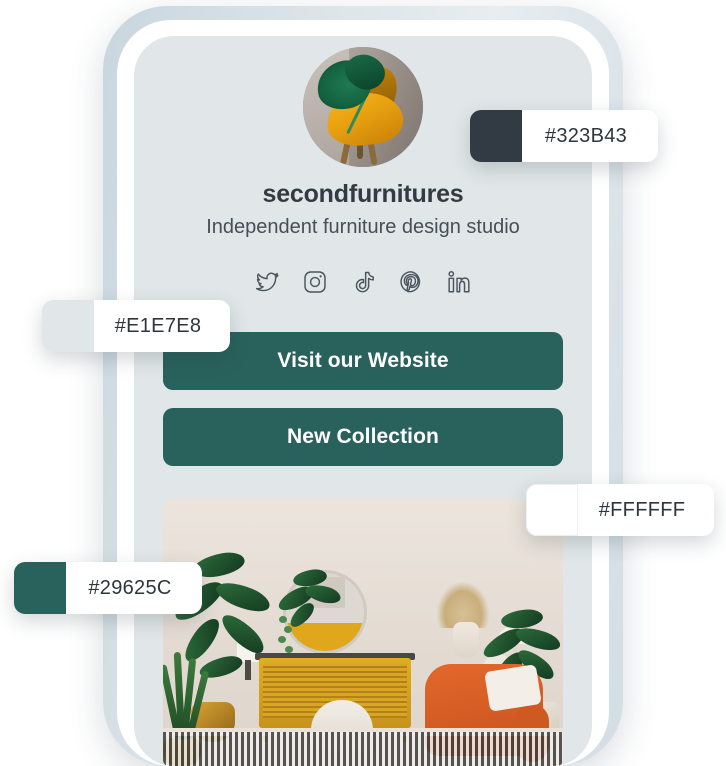 The height and width of the screenshot is (766, 726). Describe the element at coordinates (496, 136) in the screenshot. I see `swatch-color-dark` at that location.